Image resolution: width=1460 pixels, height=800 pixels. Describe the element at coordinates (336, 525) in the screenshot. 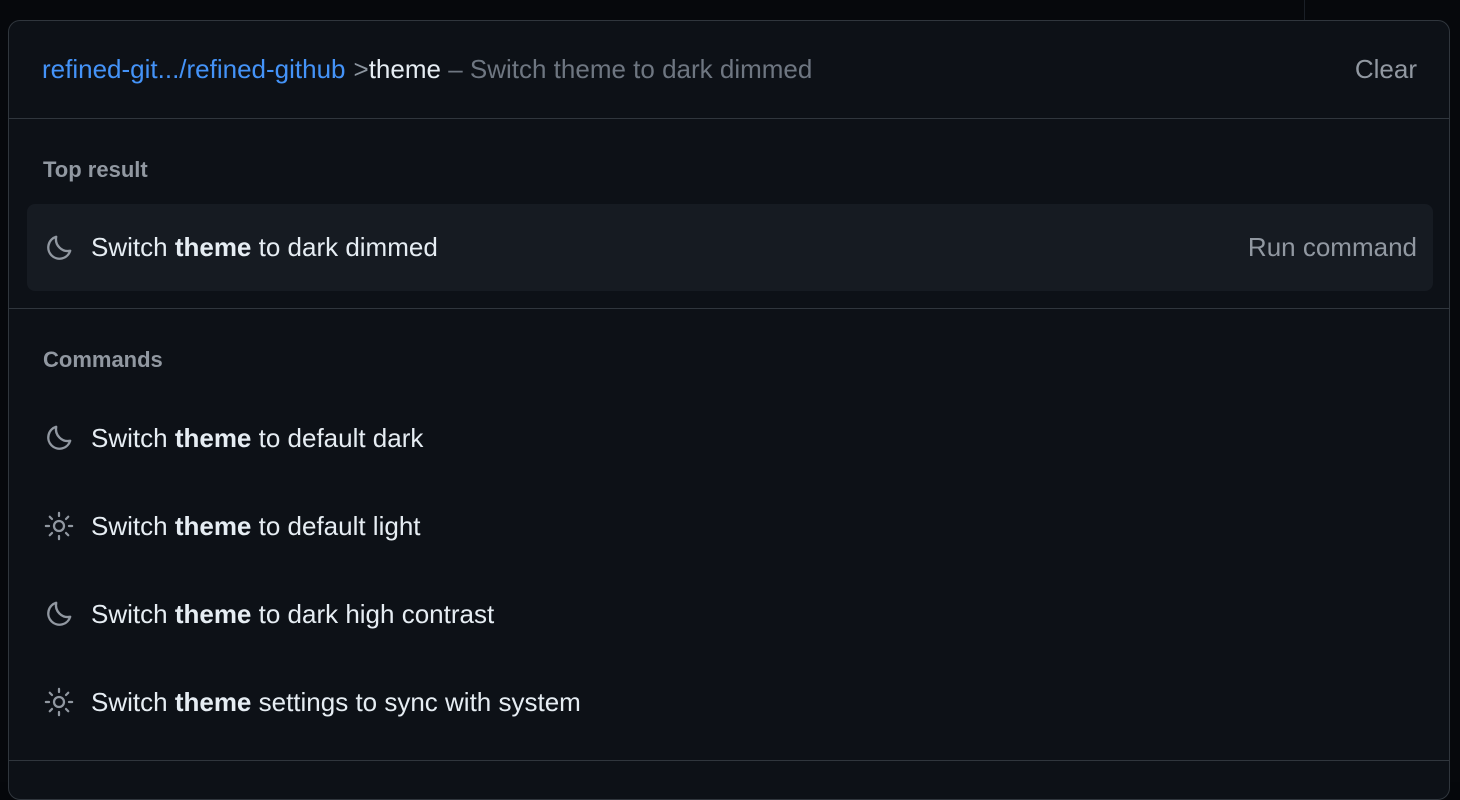

I see `label-suffix: to default light` at that location.